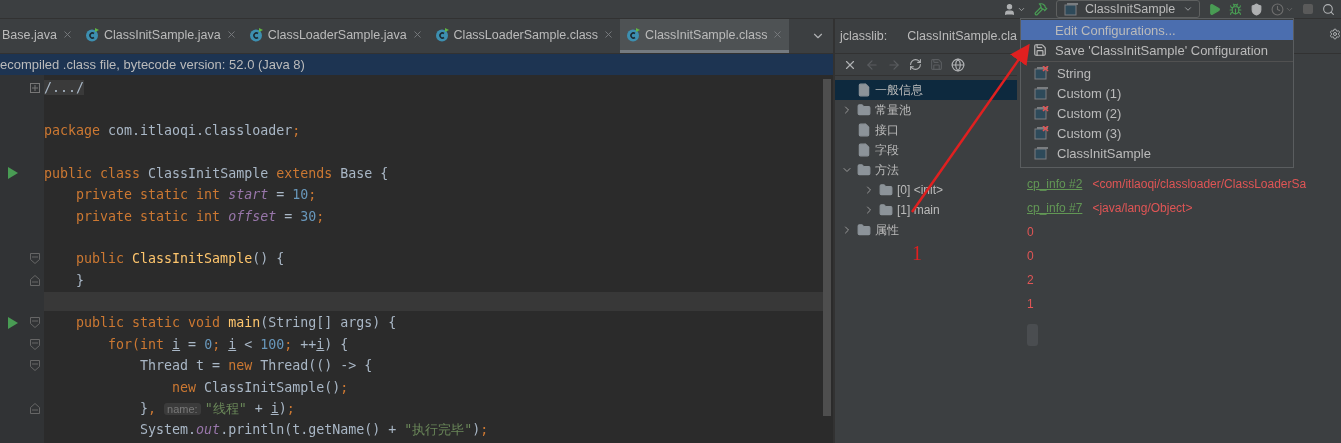  Describe the element at coordinates (217, 408) in the screenshot. I see `code-line: }, name: "线程" + i);` at that location.